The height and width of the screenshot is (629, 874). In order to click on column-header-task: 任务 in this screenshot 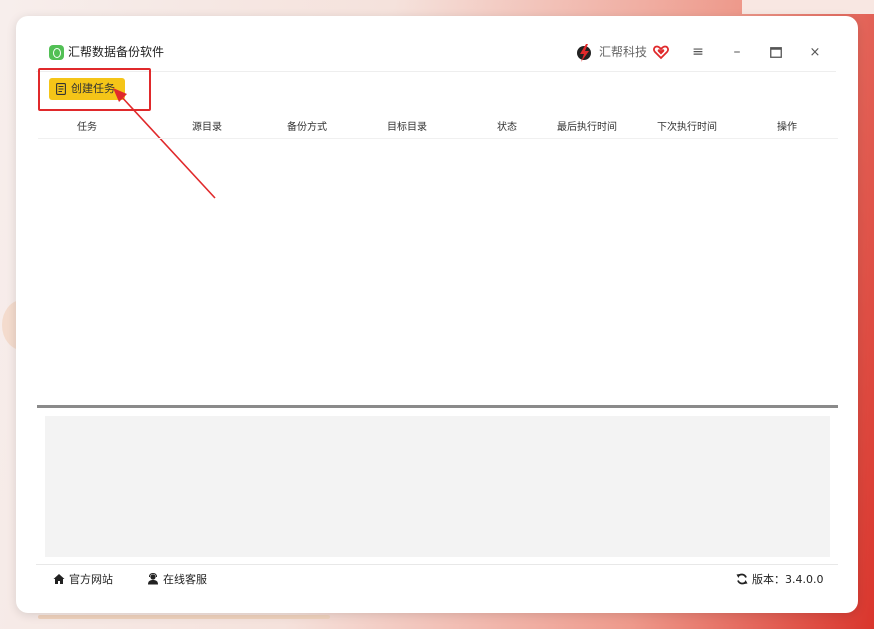, I will do `click(87, 127)`.